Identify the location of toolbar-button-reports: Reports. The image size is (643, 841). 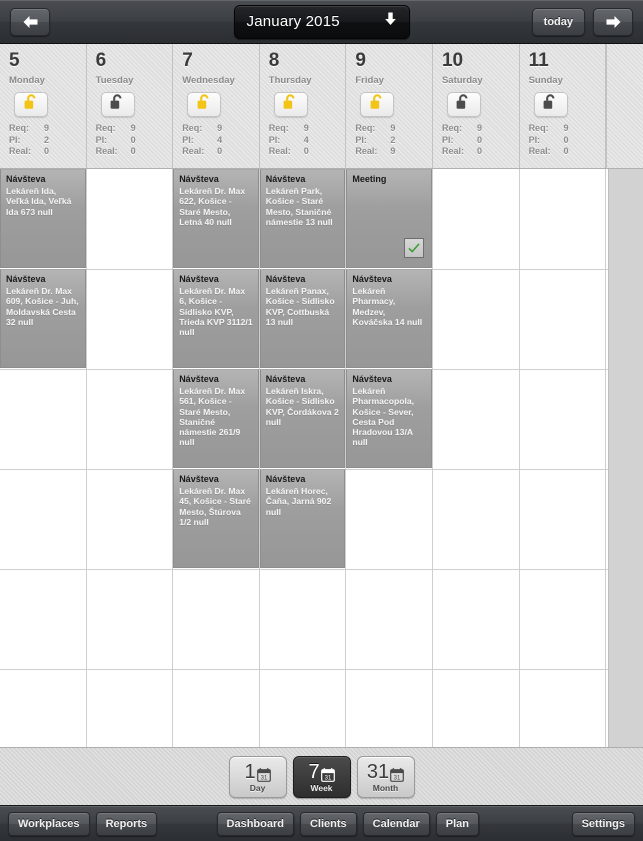
(126, 823).